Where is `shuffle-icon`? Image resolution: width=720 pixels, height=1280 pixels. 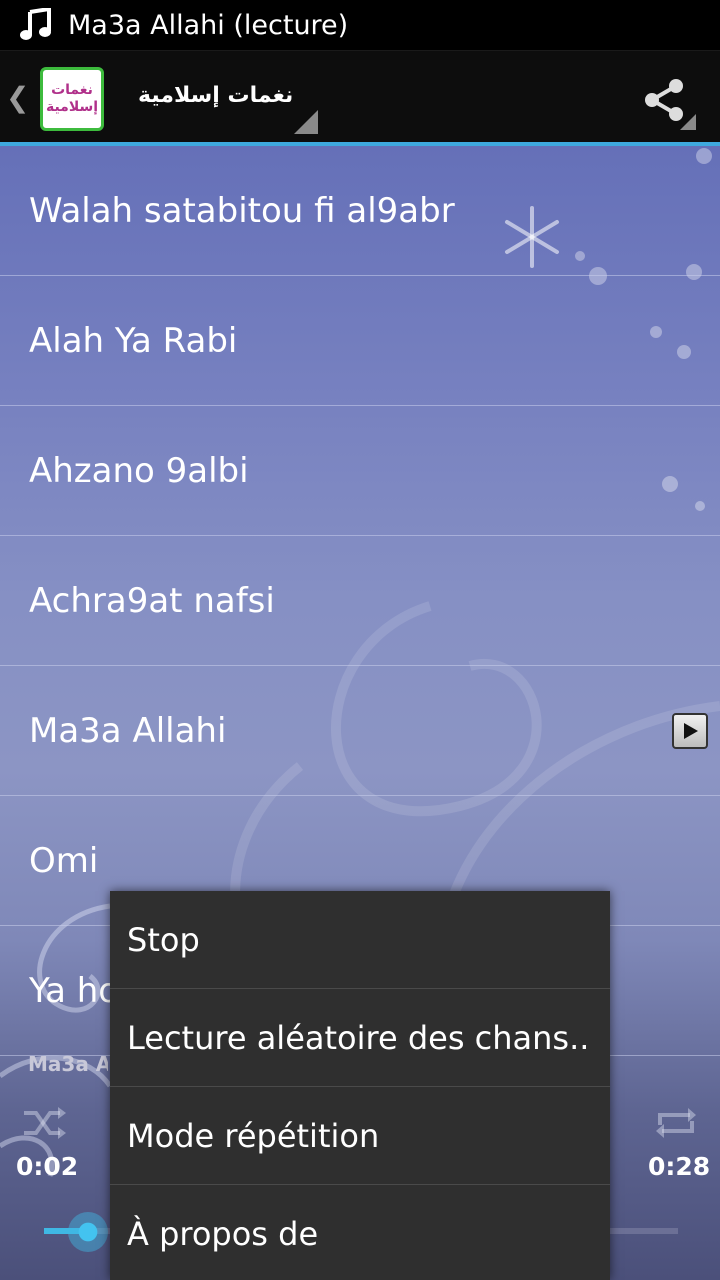
shuffle-icon is located at coordinates (44, 1123).